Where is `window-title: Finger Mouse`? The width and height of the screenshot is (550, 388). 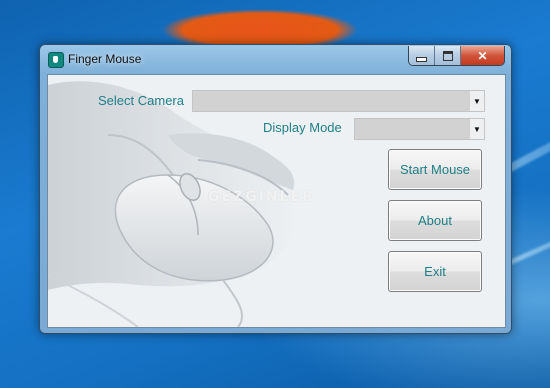
window-title: Finger Mouse is located at coordinates (105, 59).